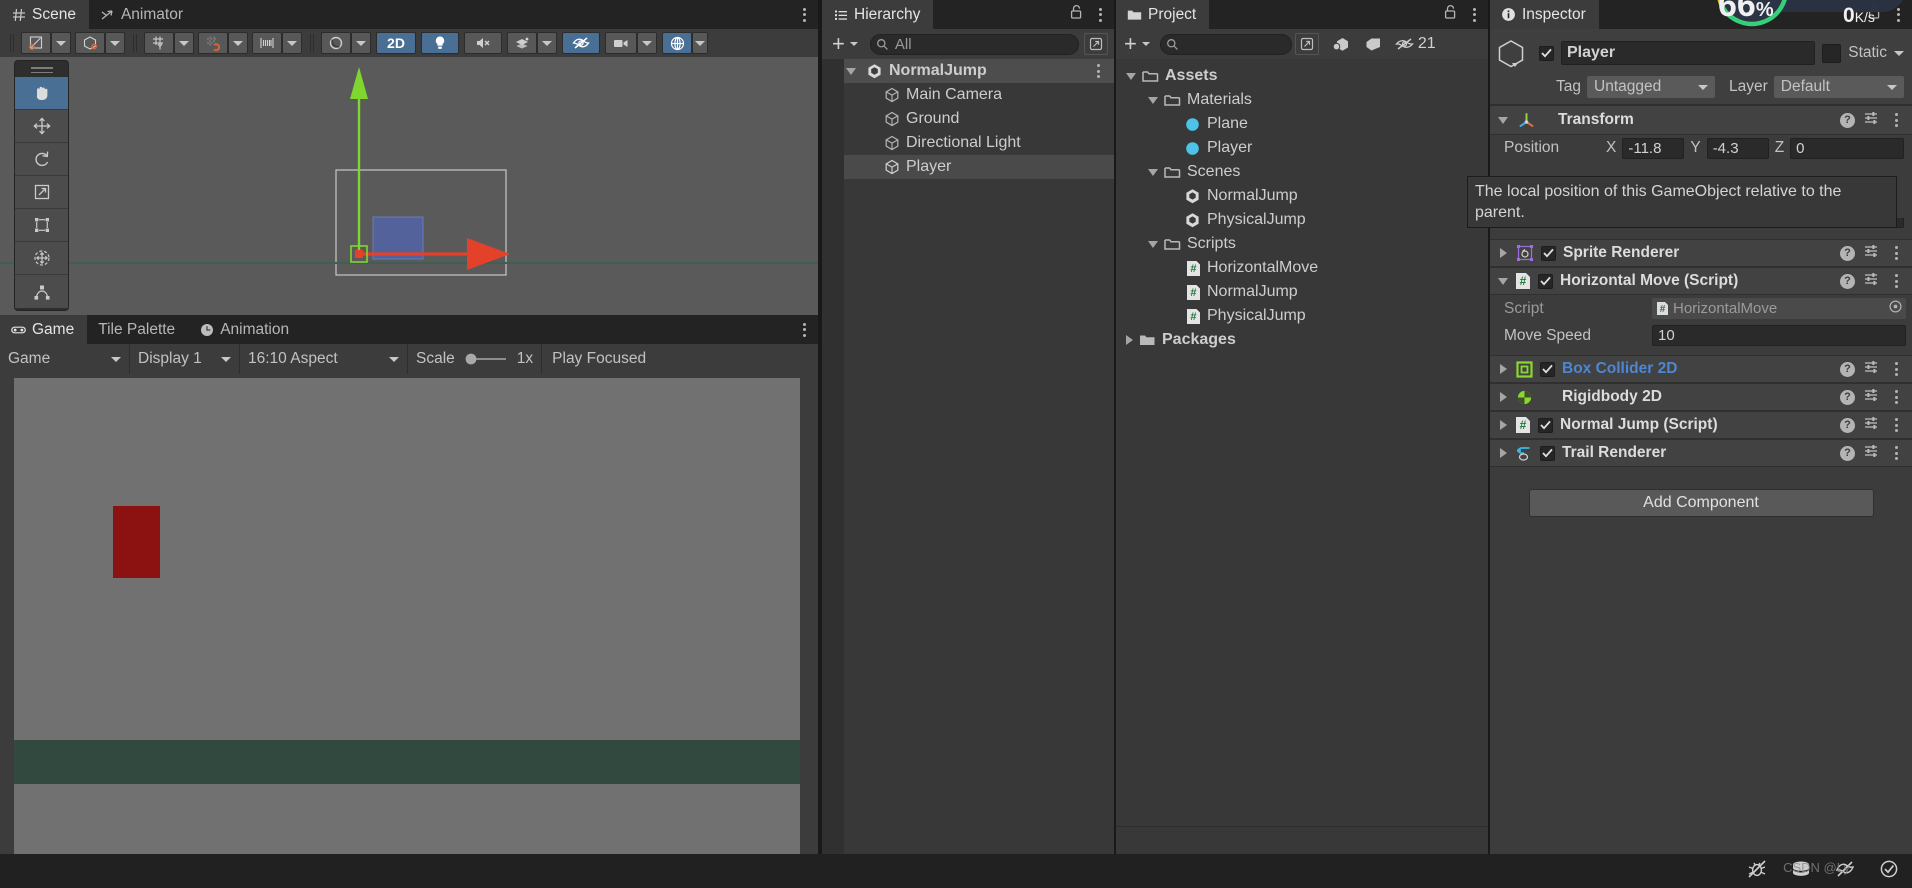 Image resolution: width=1912 pixels, height=888 pixels. What do you see at coordinates (44, 329) in the screenshot?
I see `tab-game: Game` at bounding box center [44, 329].